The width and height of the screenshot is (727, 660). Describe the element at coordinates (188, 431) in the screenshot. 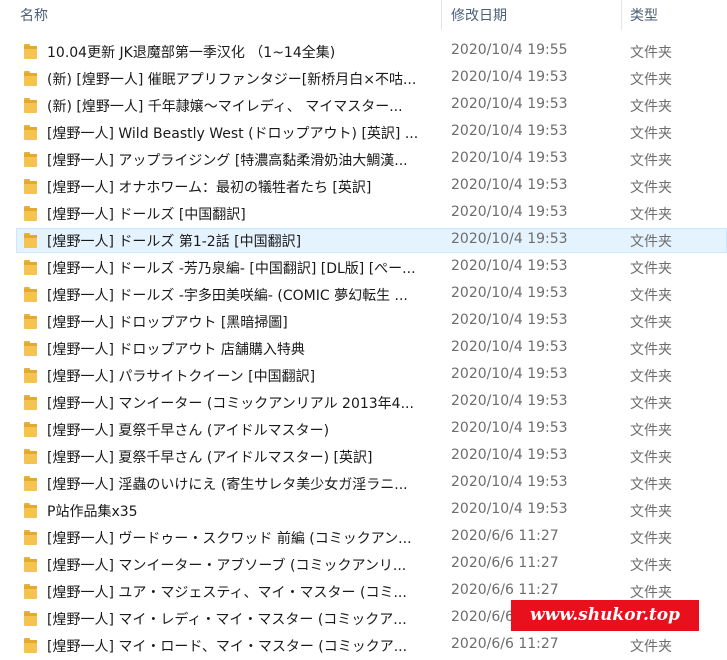

I see `file-name: [煌野一人] 夏祭千早さん (アイドルマスター)` at that location.